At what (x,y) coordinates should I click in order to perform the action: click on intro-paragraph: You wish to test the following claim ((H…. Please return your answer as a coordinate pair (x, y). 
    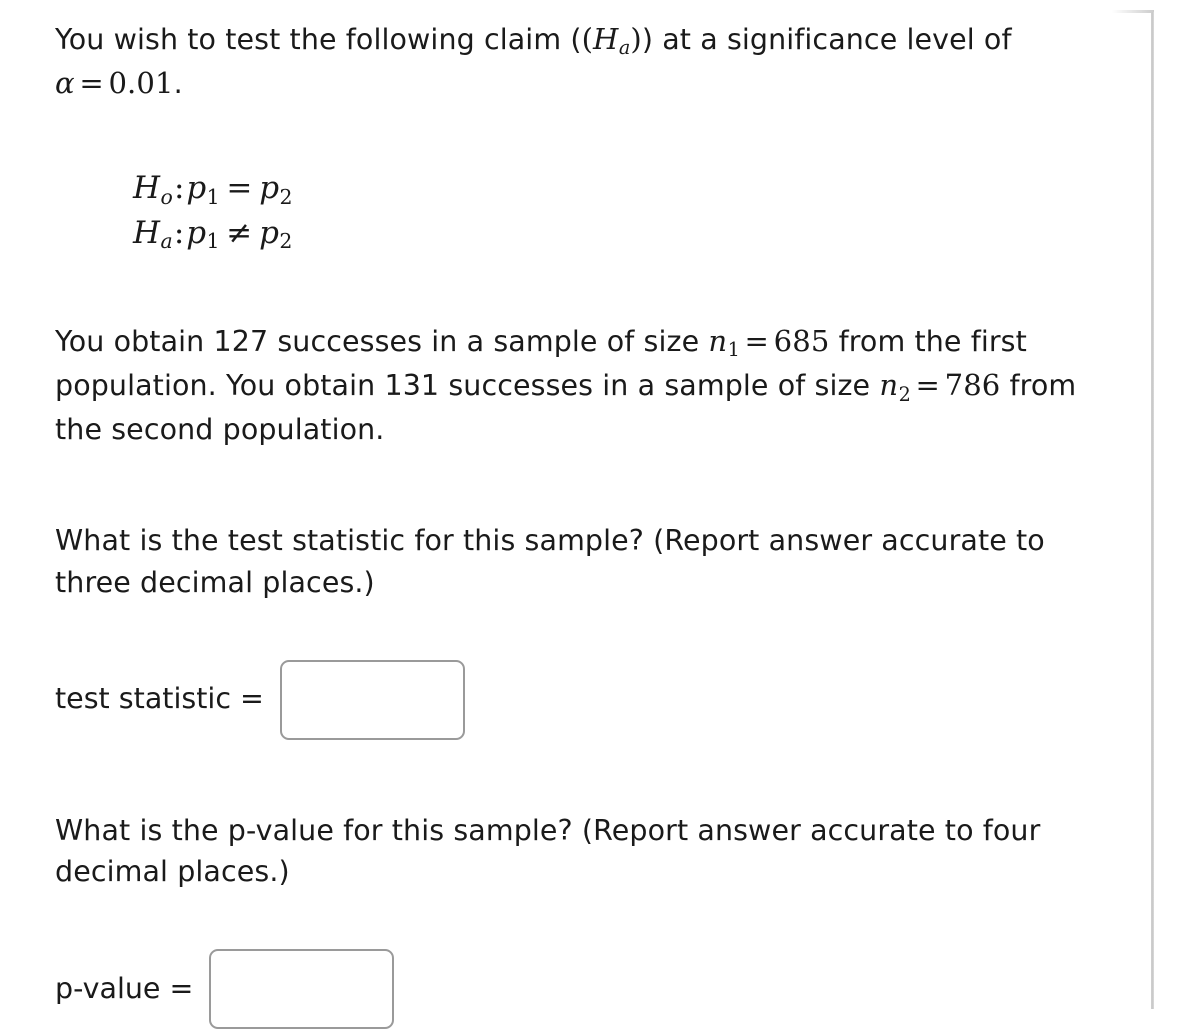
    Looking at the image, I should click on (574, 61).